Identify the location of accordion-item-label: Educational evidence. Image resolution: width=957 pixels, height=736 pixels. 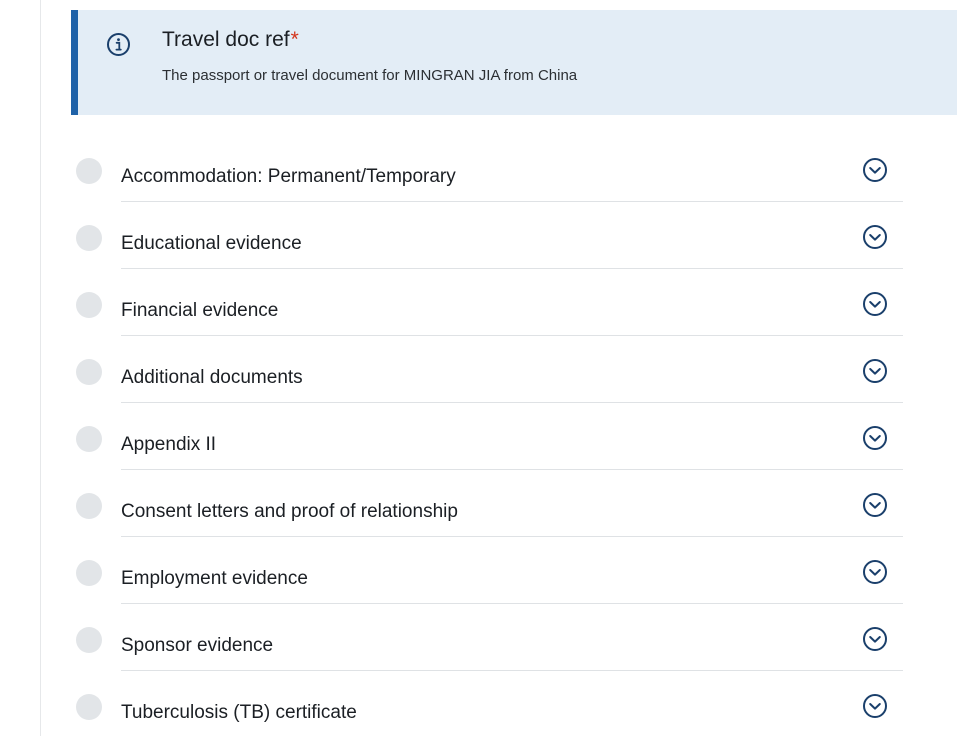
(211, 243).